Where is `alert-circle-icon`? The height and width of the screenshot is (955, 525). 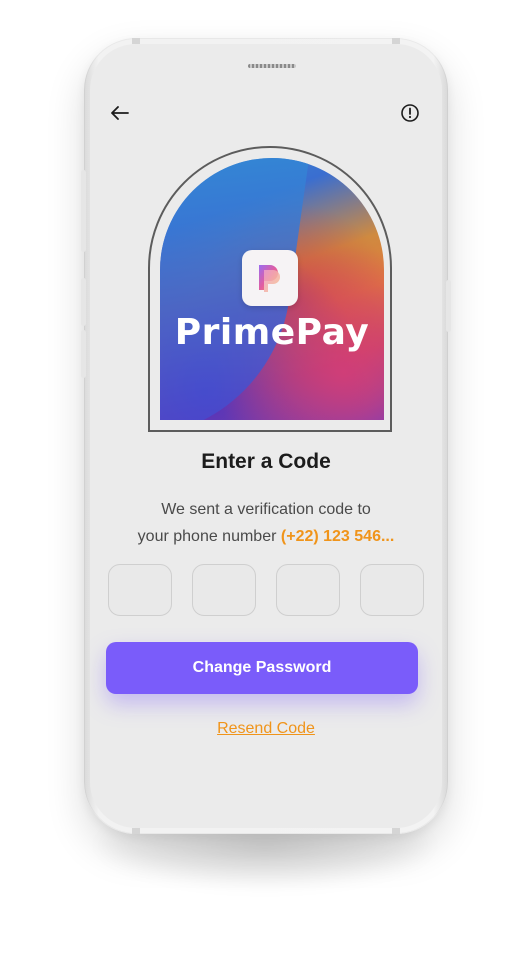
alert-circle-icon is located at coordinates (410, 113).